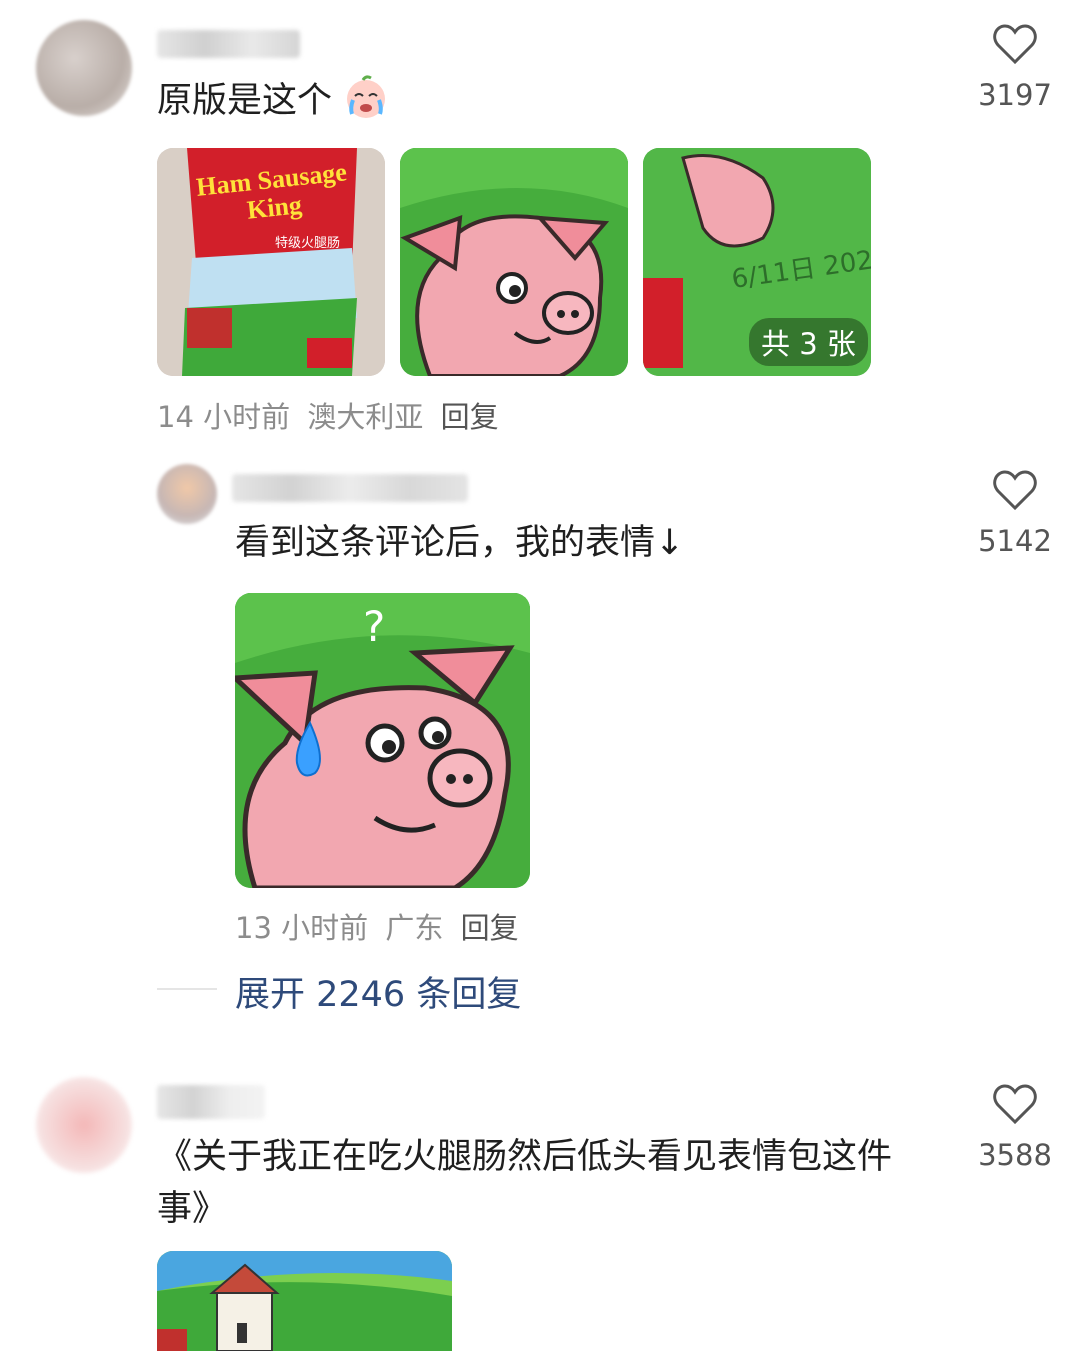  I want to click on like-count: 3197, so click(1015, 95).